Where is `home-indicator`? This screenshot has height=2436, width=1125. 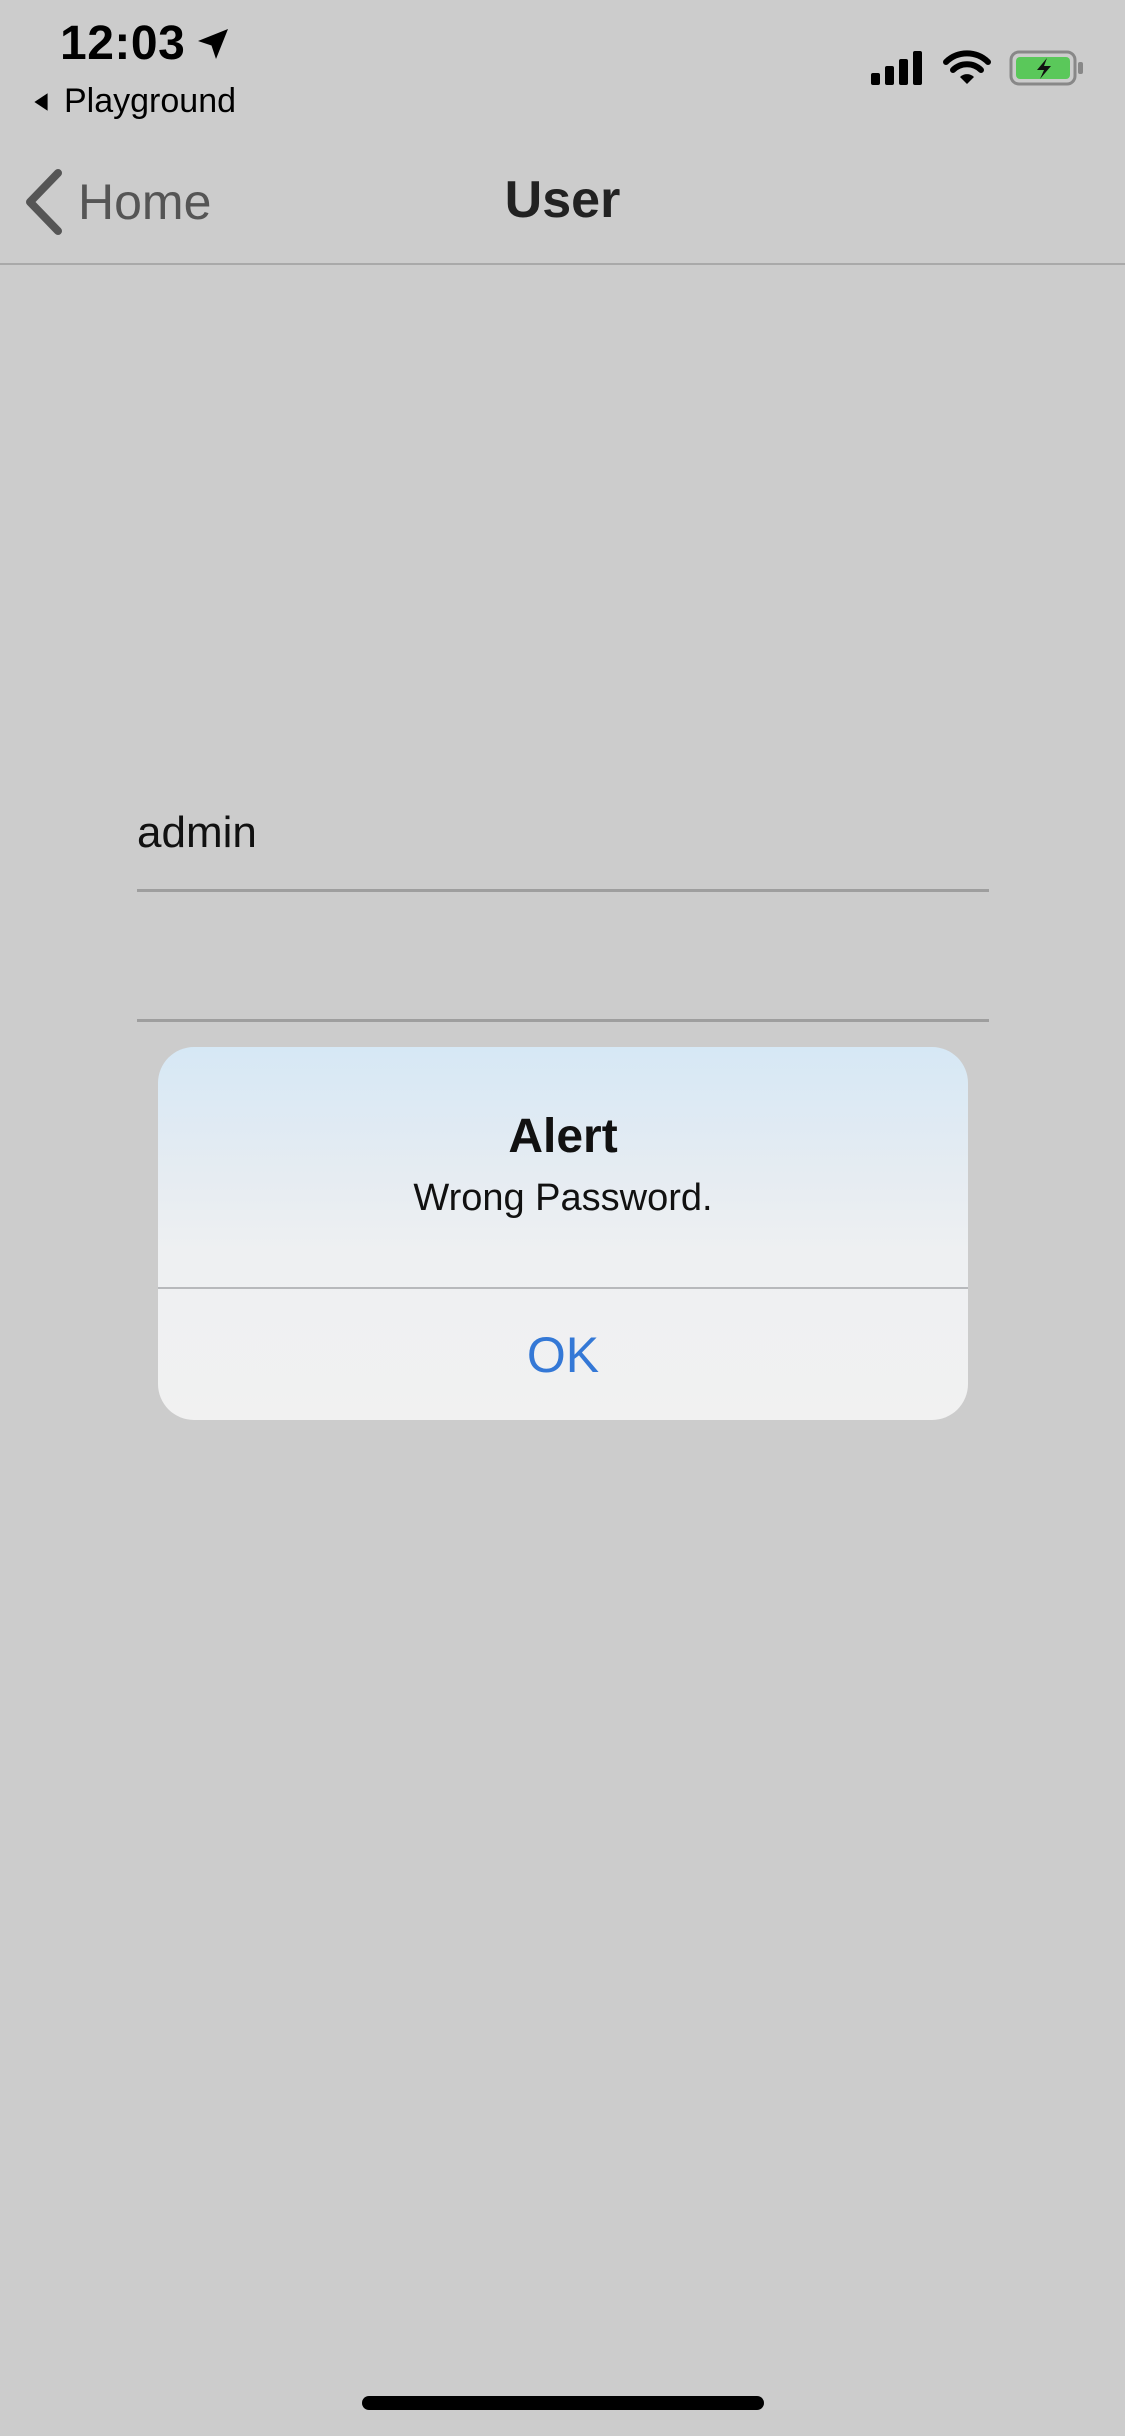
home-indicator is located at coordinates (563, 2403).